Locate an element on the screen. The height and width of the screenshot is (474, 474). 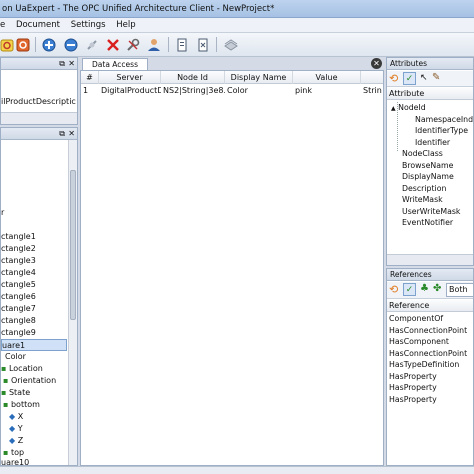
edit-icon: ✎ is located at coordinates (436, 77).